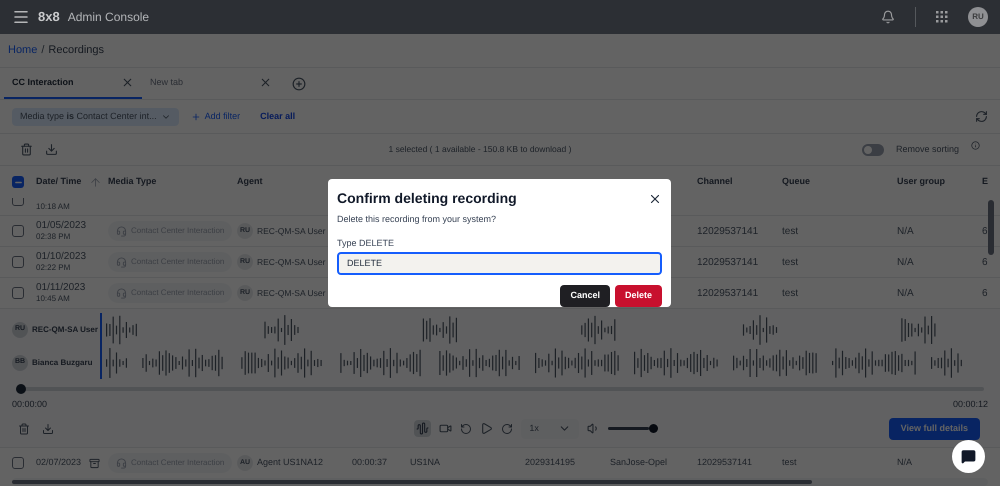 This screenshot has height=486, width=1000. I want to click on date-text: 01/10/2023, so click(62, 257).